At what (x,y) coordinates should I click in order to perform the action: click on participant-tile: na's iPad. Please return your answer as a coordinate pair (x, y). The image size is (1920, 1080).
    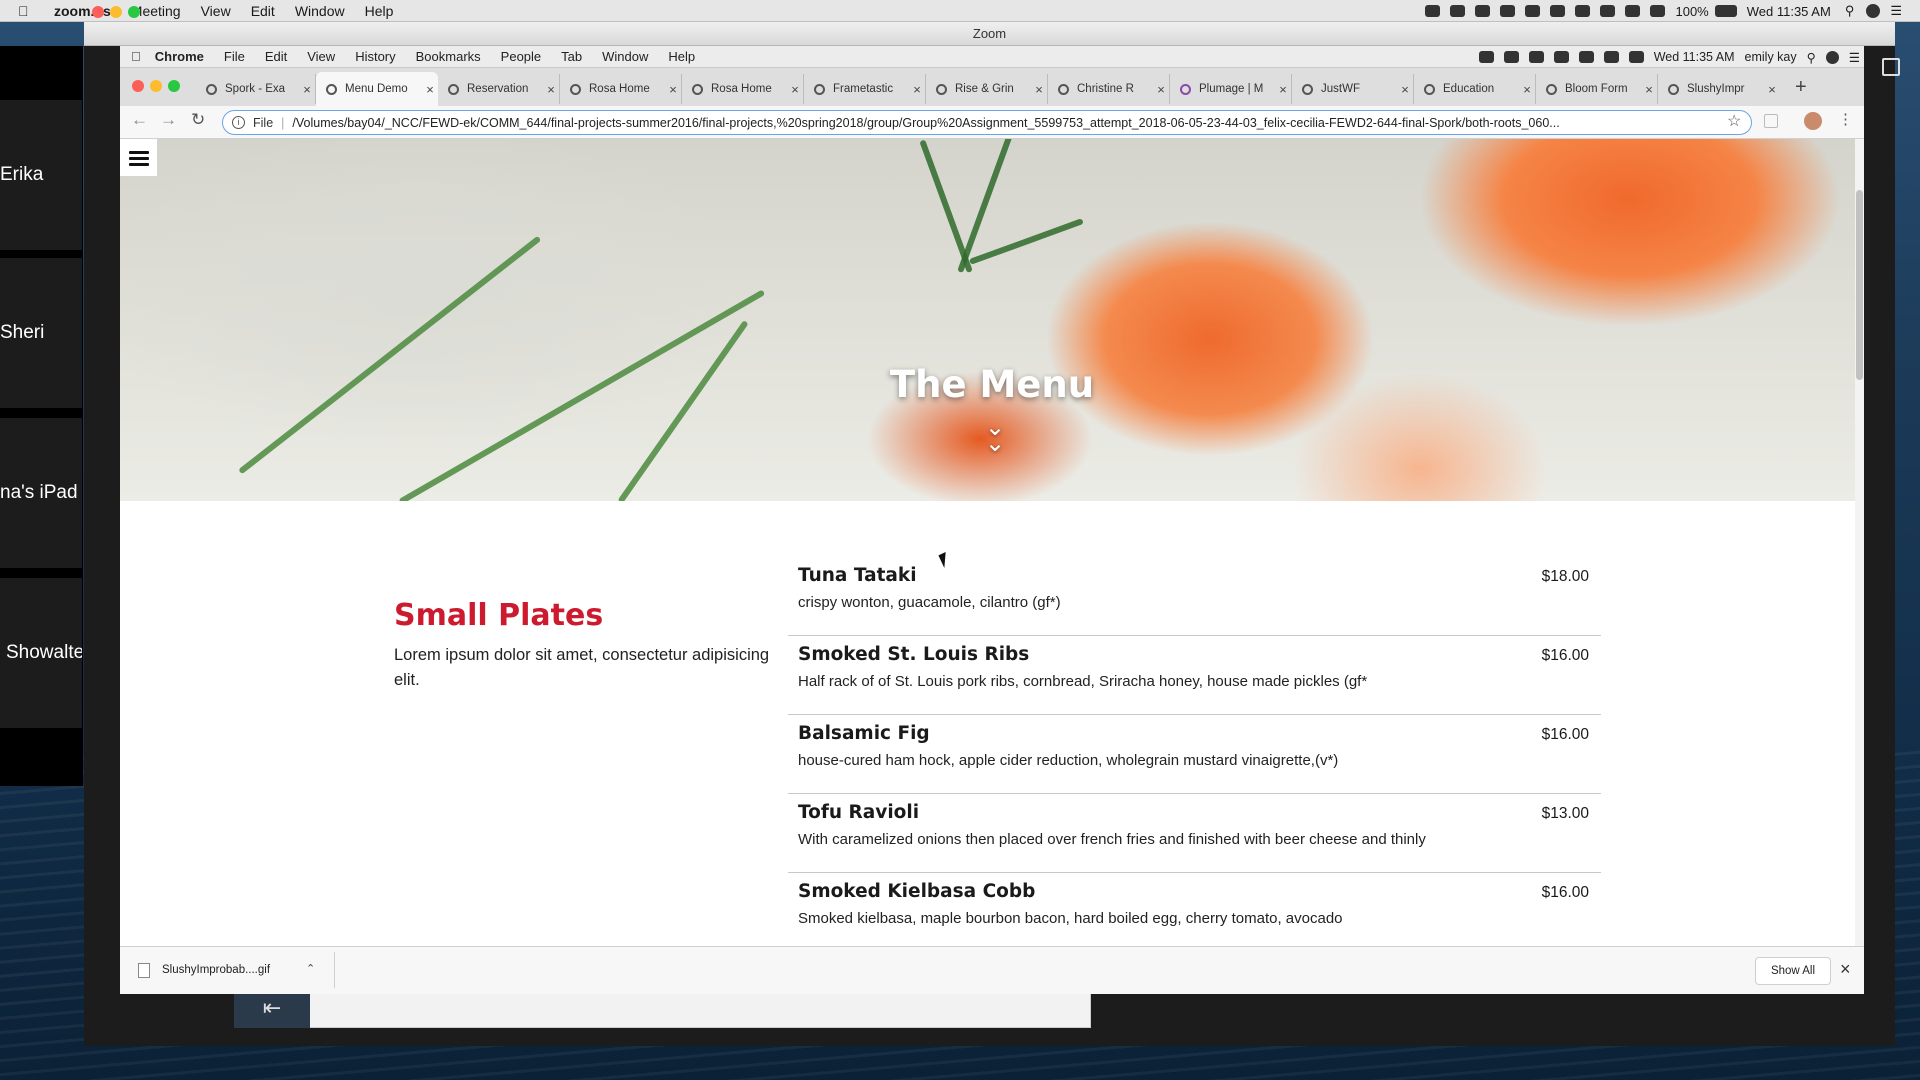
    Looking at the image, I should click on (41, 493).